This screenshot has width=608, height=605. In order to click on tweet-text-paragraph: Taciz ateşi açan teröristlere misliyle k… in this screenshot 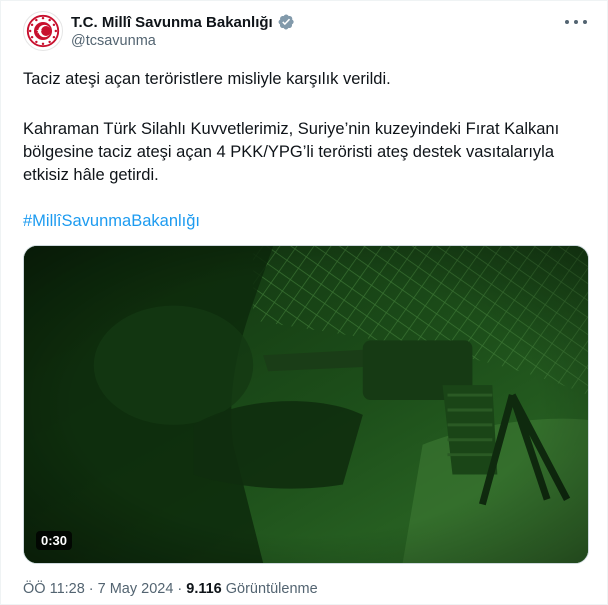, I will do `click(207, 79)`.